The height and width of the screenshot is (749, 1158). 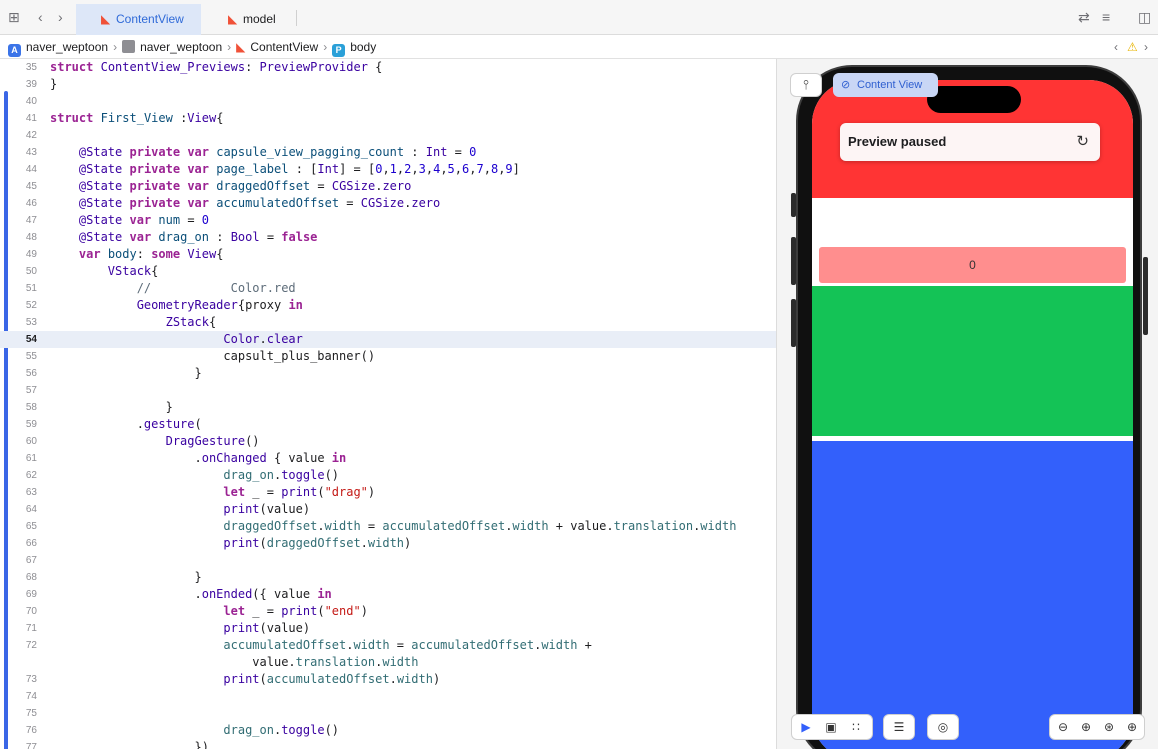 What do you see at coordinates (67, 47) in the screenshot?
I see `breadcrumb-project: naver_weptoon` at bounding box center [67, 47].